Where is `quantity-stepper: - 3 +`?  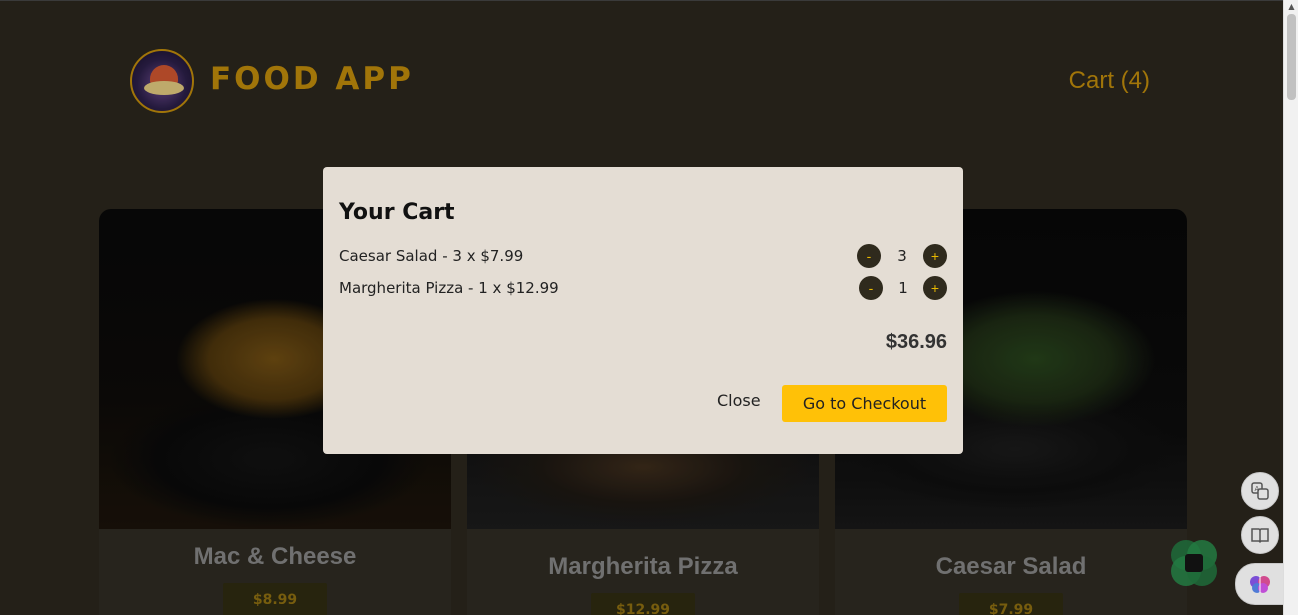
quantity-stepper: - 3 + is located at coordinates (902, 257).